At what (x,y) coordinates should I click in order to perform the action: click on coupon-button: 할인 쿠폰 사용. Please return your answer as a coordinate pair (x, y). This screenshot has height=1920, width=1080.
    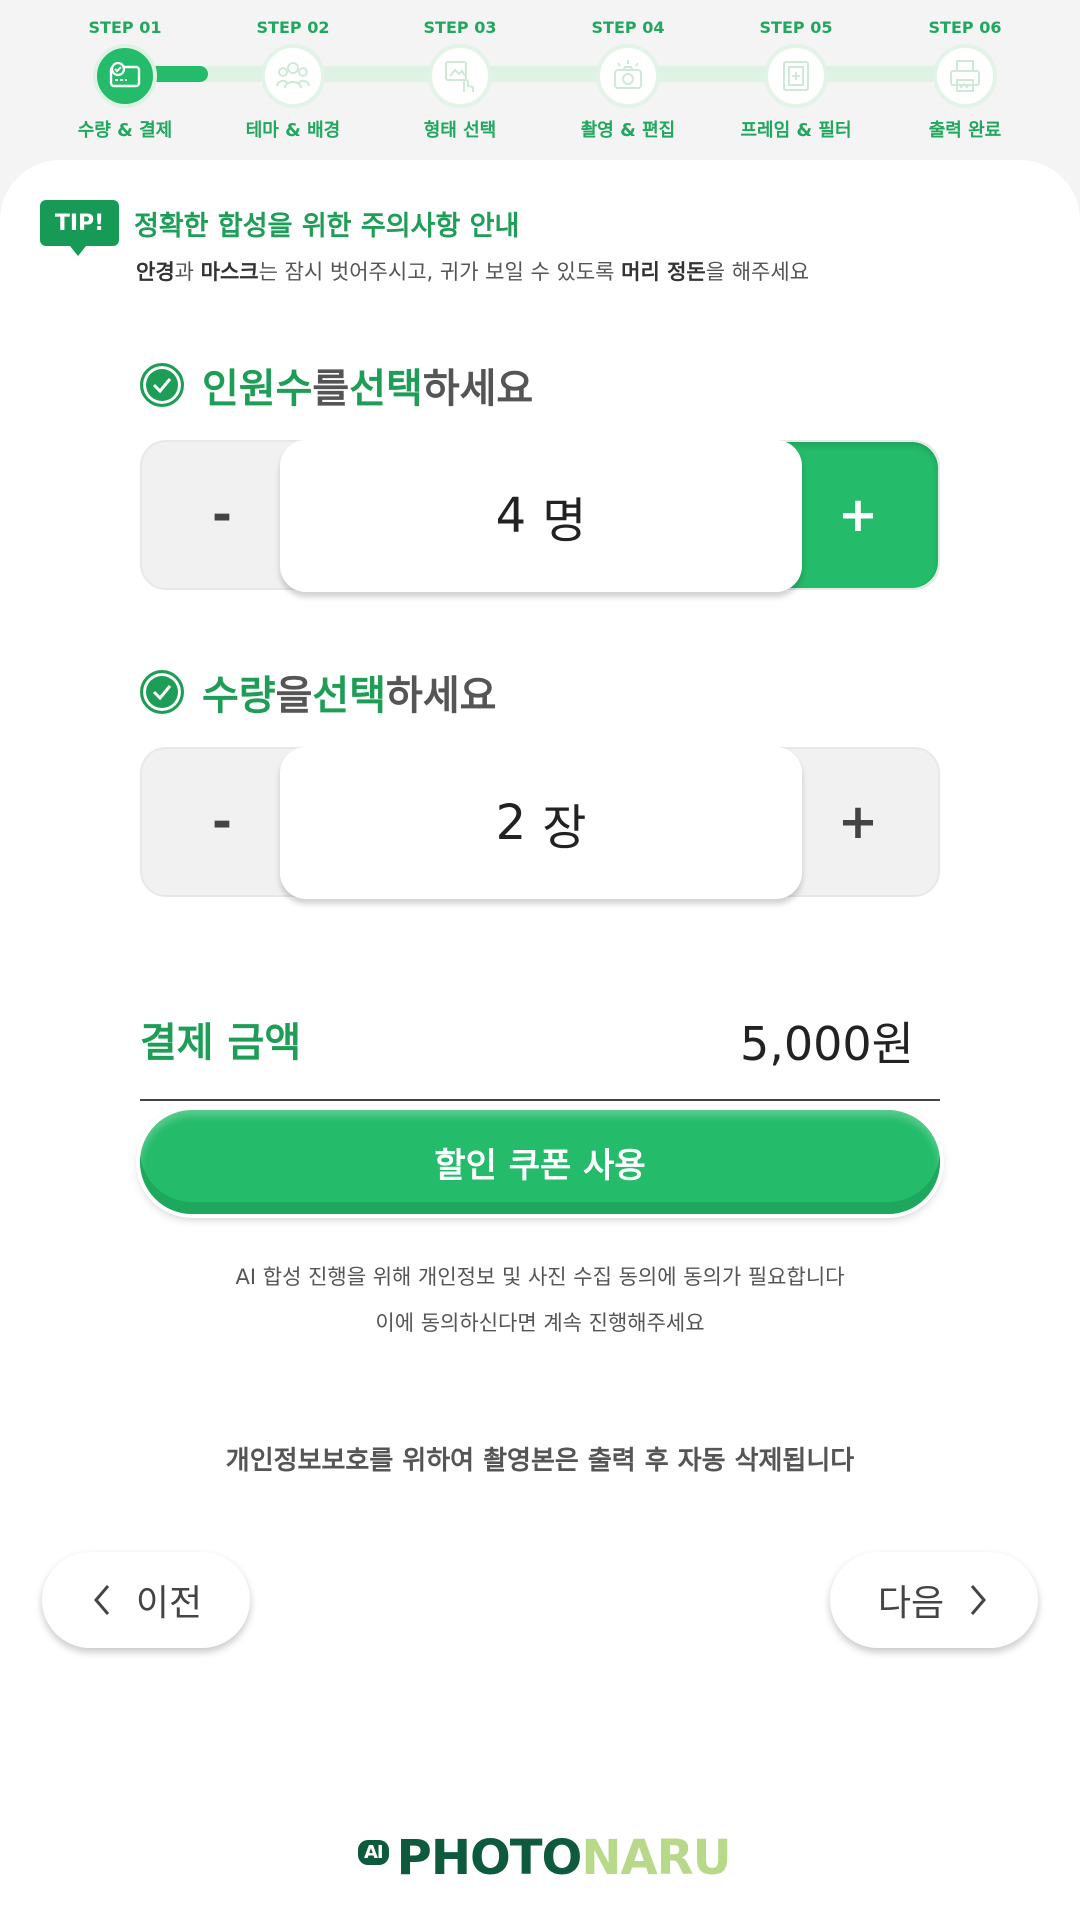
    Looking at the image, I should click on (540, 1162).